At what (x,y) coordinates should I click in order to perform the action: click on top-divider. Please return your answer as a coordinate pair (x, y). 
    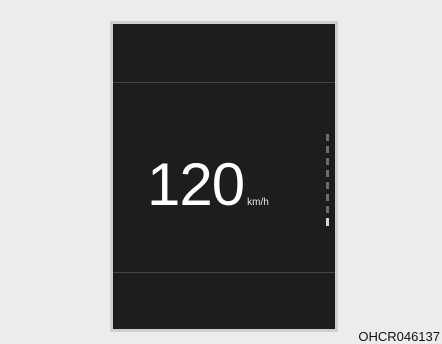
    Looking at the image, I should click on (224, 82).